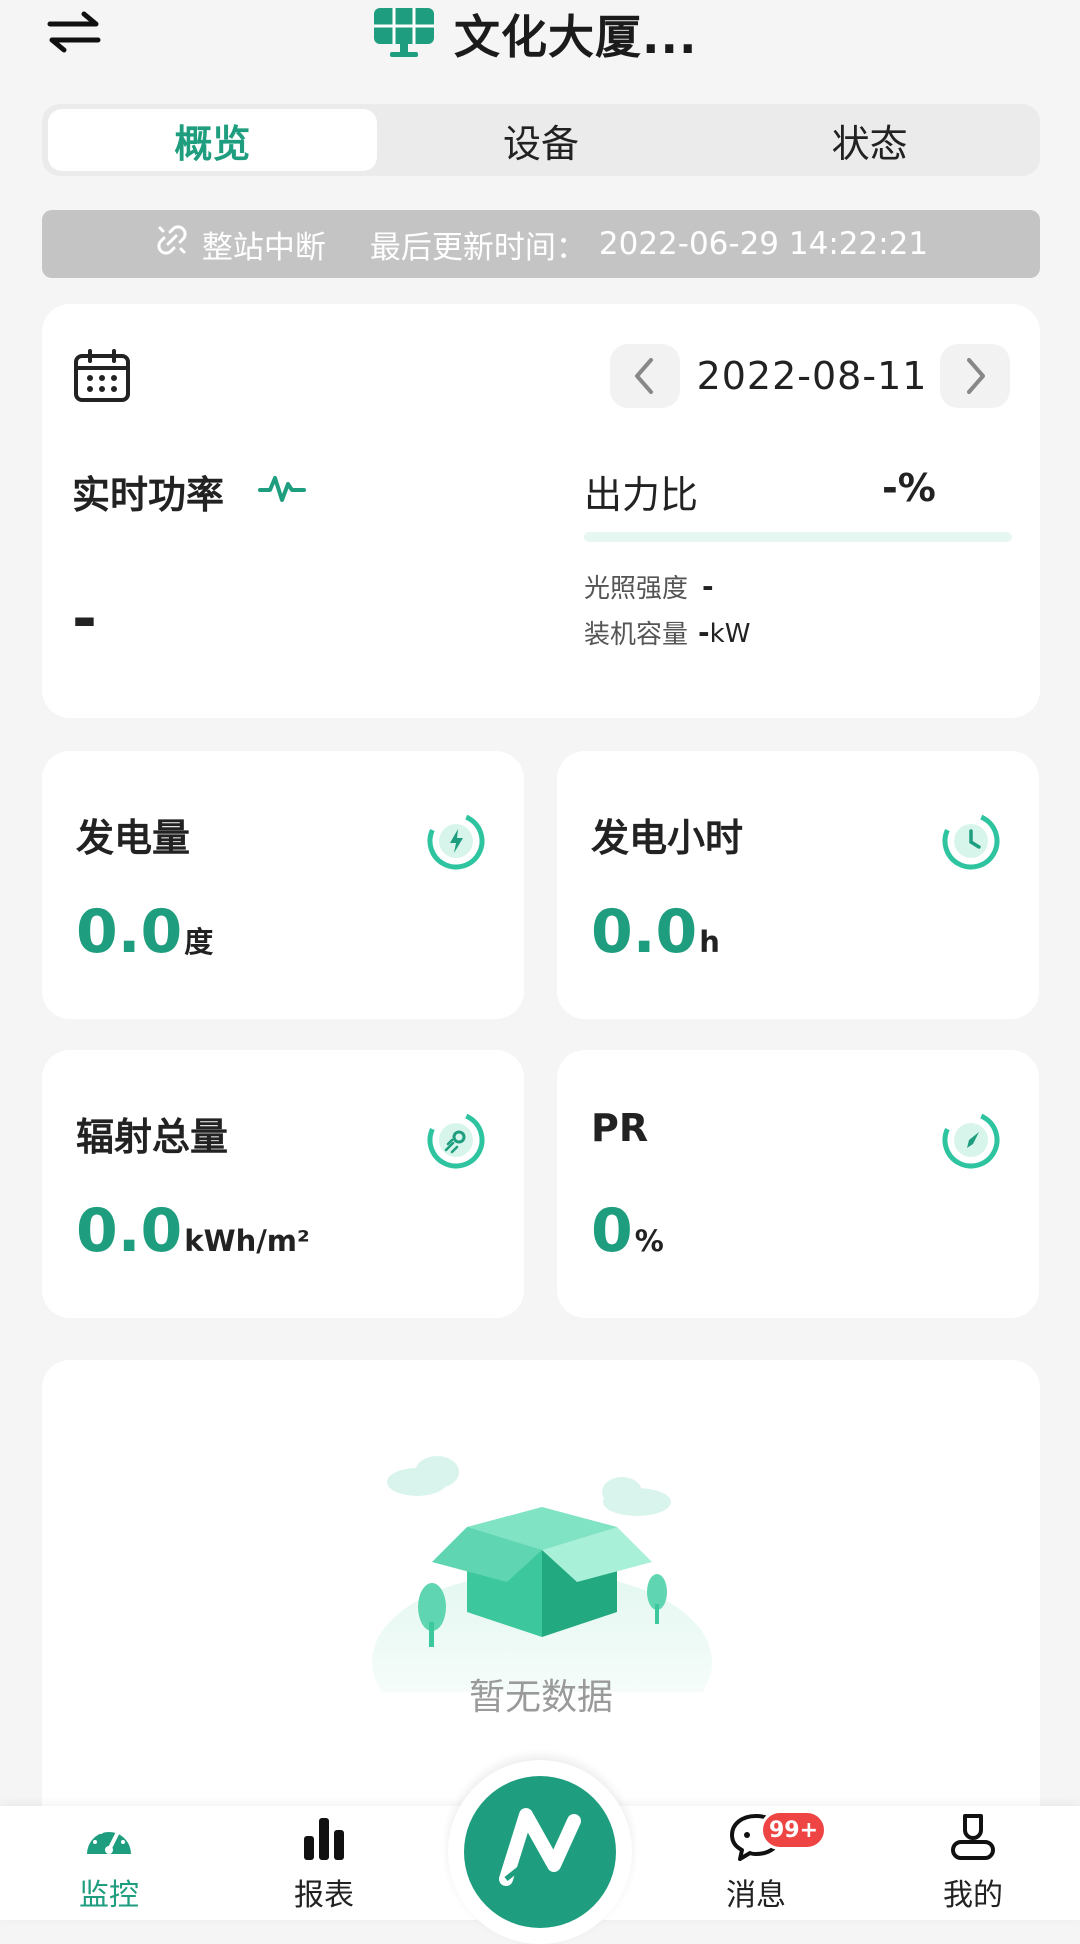  What do you see at coordinates (708, 586) in the screenshot?
I see `irradiance-value: -` at bounding box center [708, 586].